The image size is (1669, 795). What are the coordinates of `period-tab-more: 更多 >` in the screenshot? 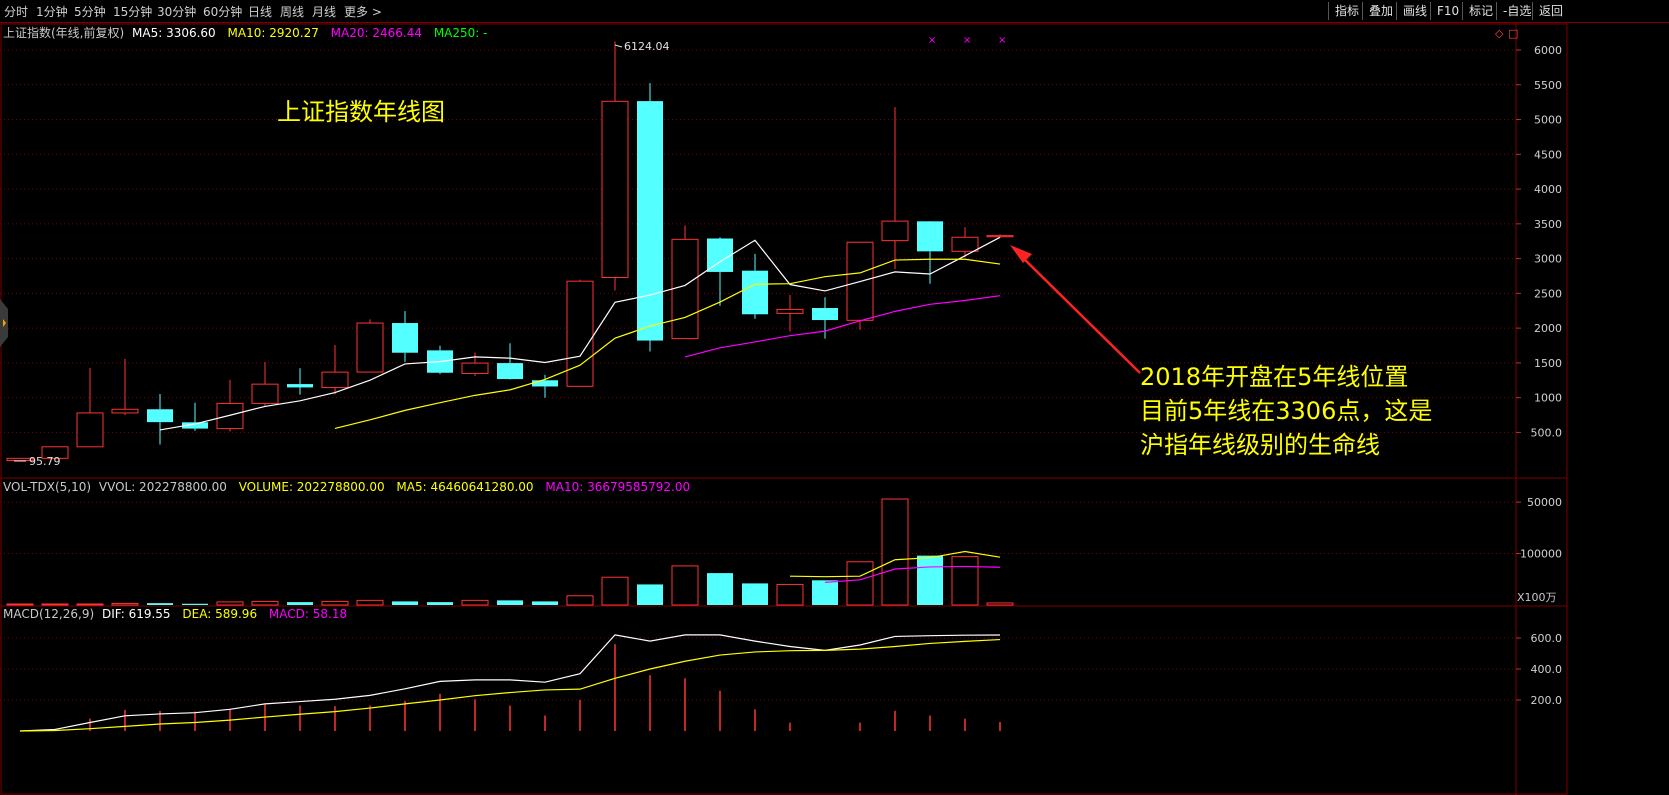 It's located at (363, 11).